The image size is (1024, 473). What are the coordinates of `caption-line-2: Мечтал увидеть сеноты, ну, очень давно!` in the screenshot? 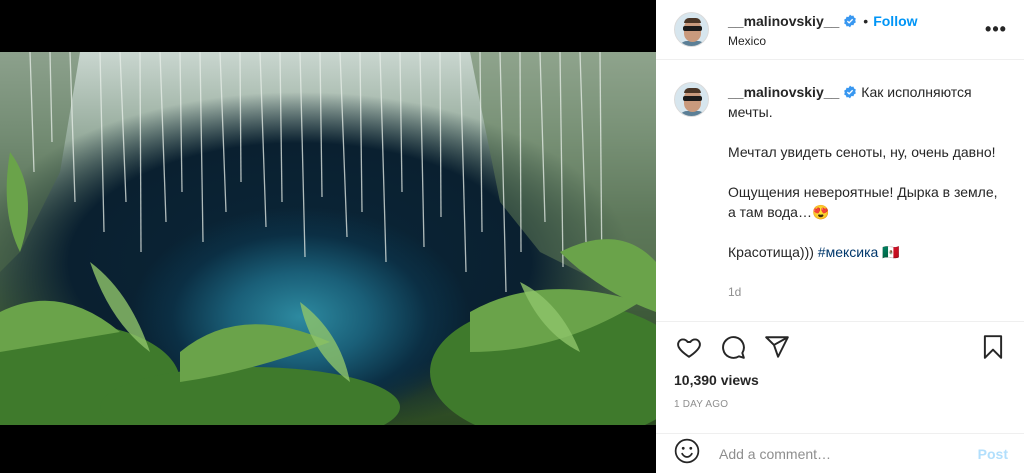 It's located at (862, 152).